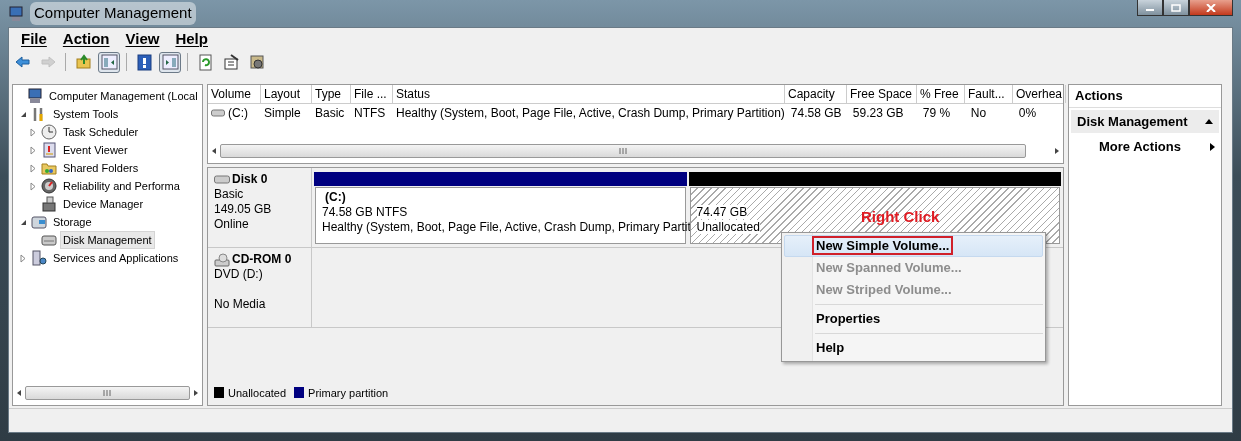 The image size is (1241, 441). I want to click on column-header: Status, so click(589, 94).